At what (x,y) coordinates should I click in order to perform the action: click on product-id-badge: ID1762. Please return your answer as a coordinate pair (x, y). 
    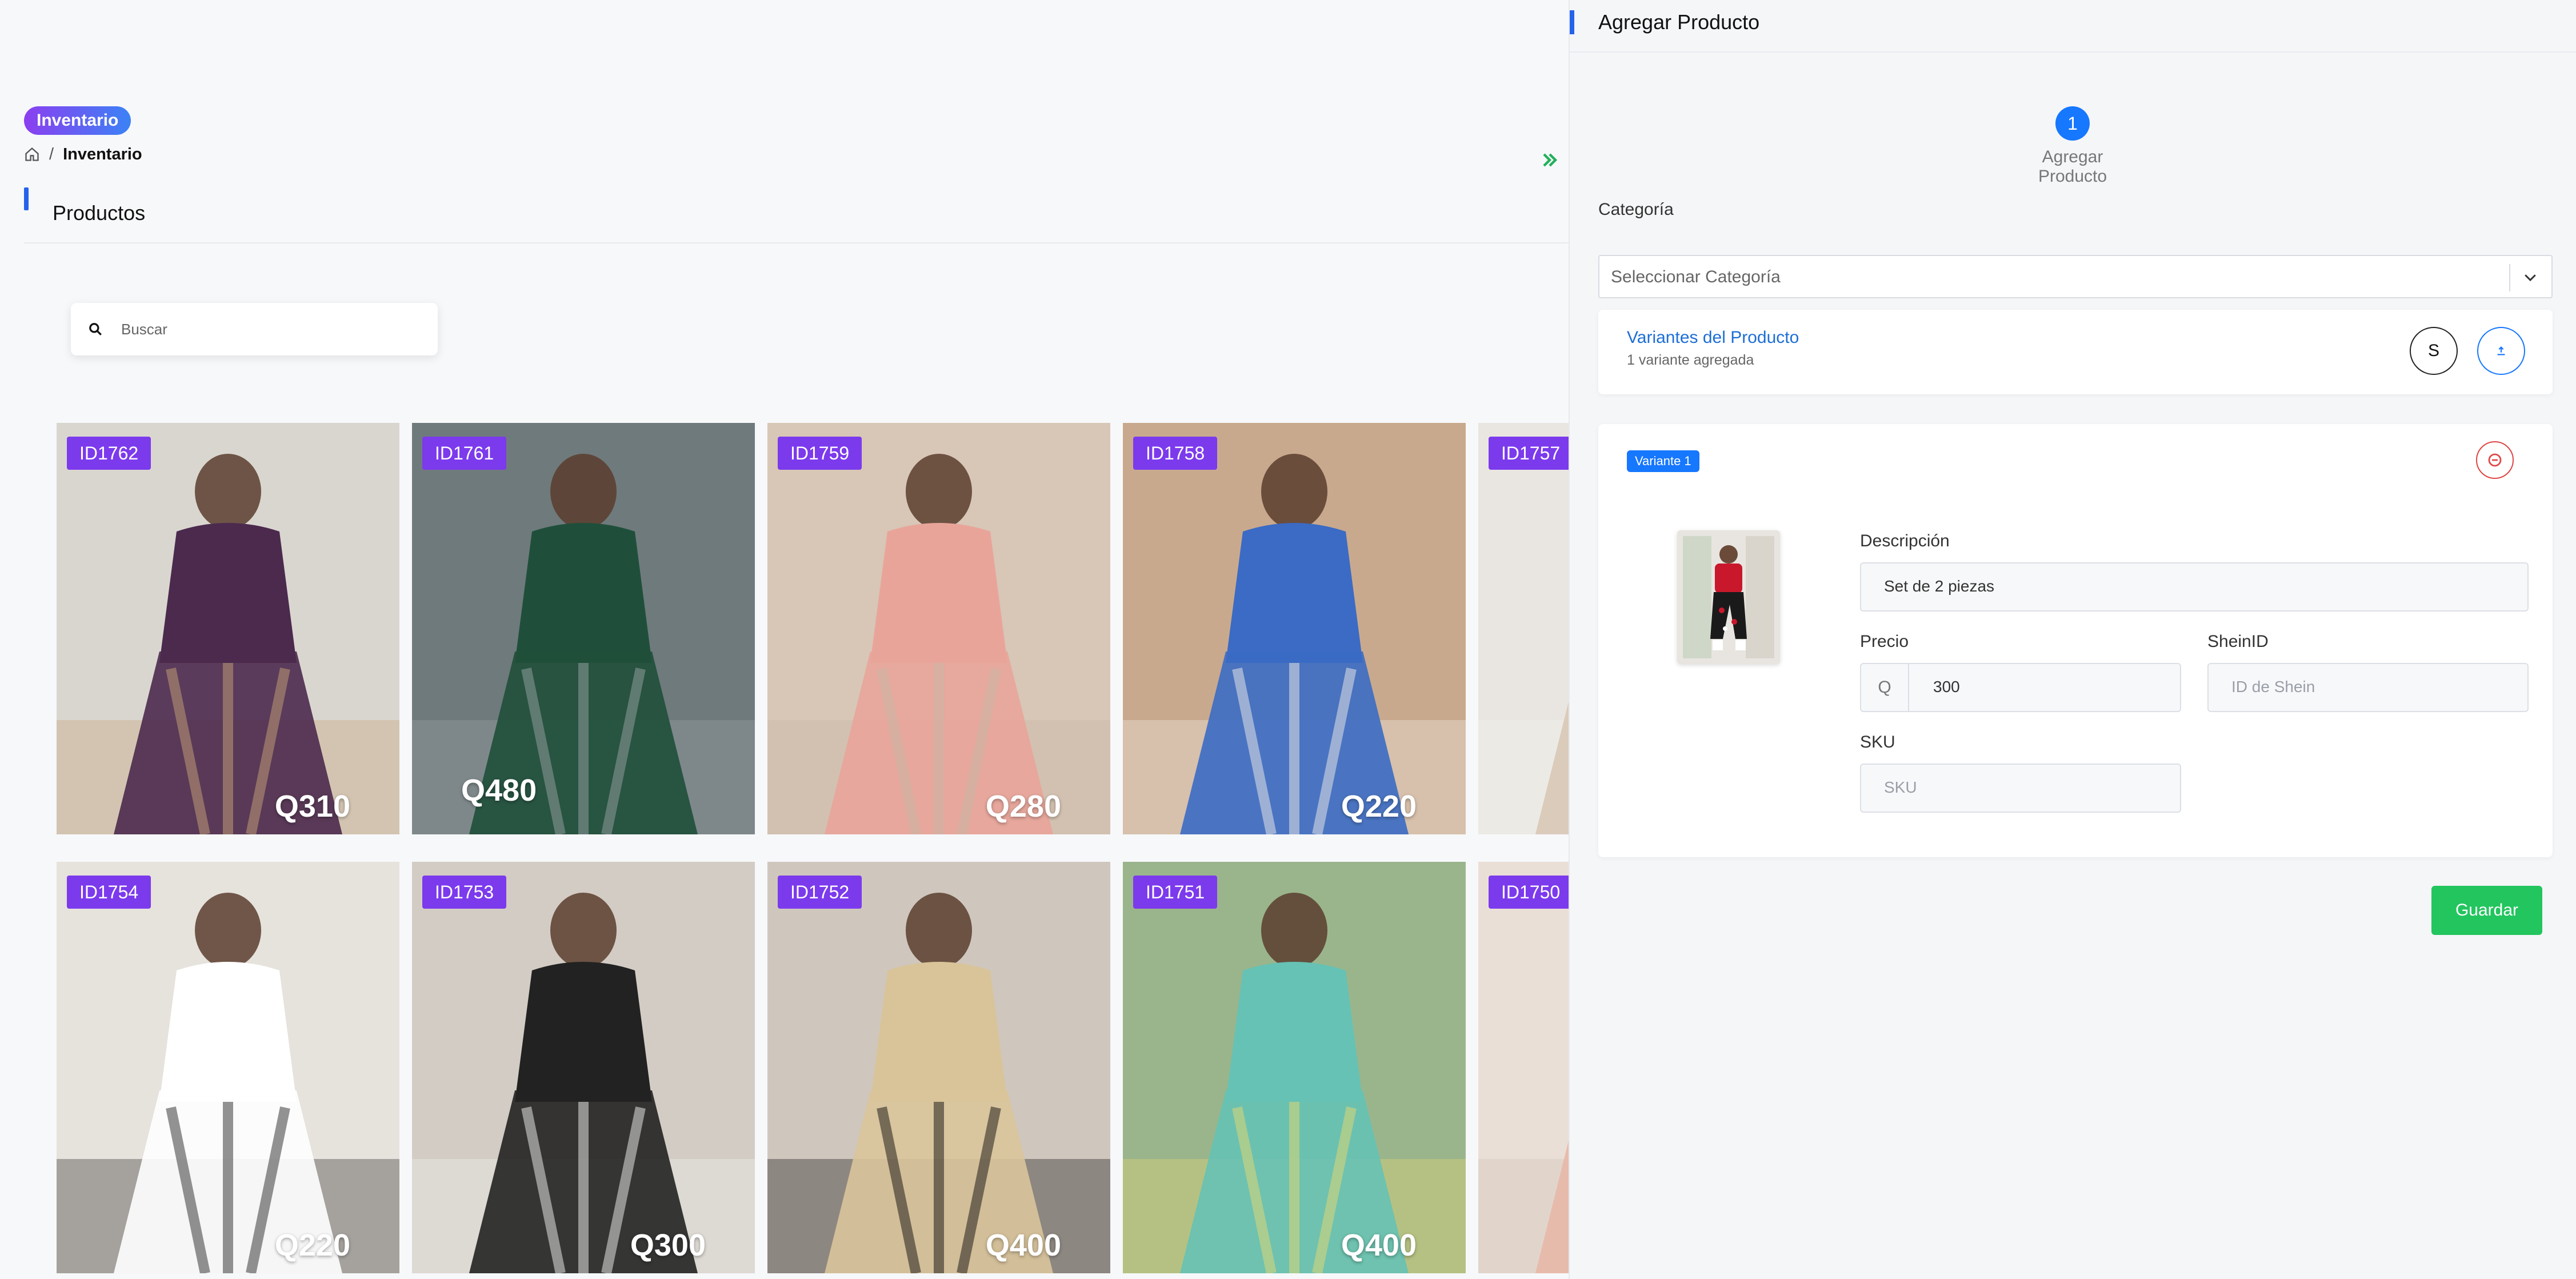
    Looking at the image, I should click on (109, 453).